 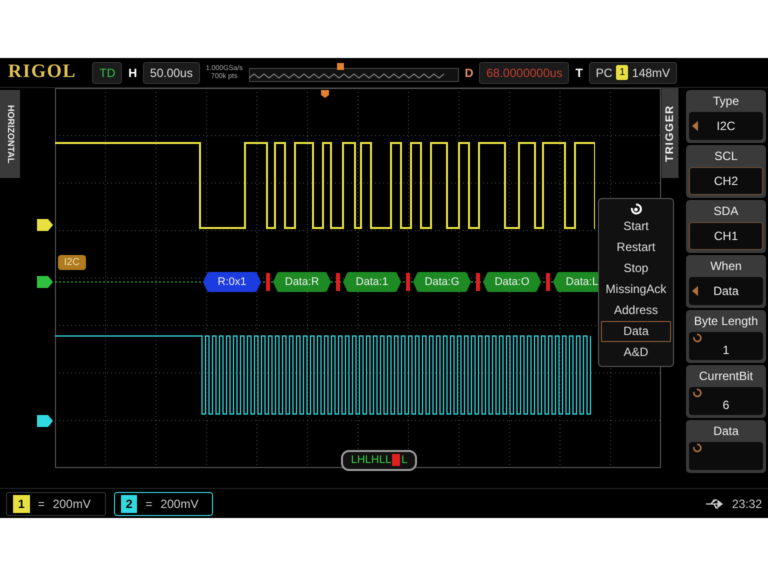 What do you see at coordinates (726, 446) in the screenshot?
I see `softkey: Data` at bounding box center [726, 446].